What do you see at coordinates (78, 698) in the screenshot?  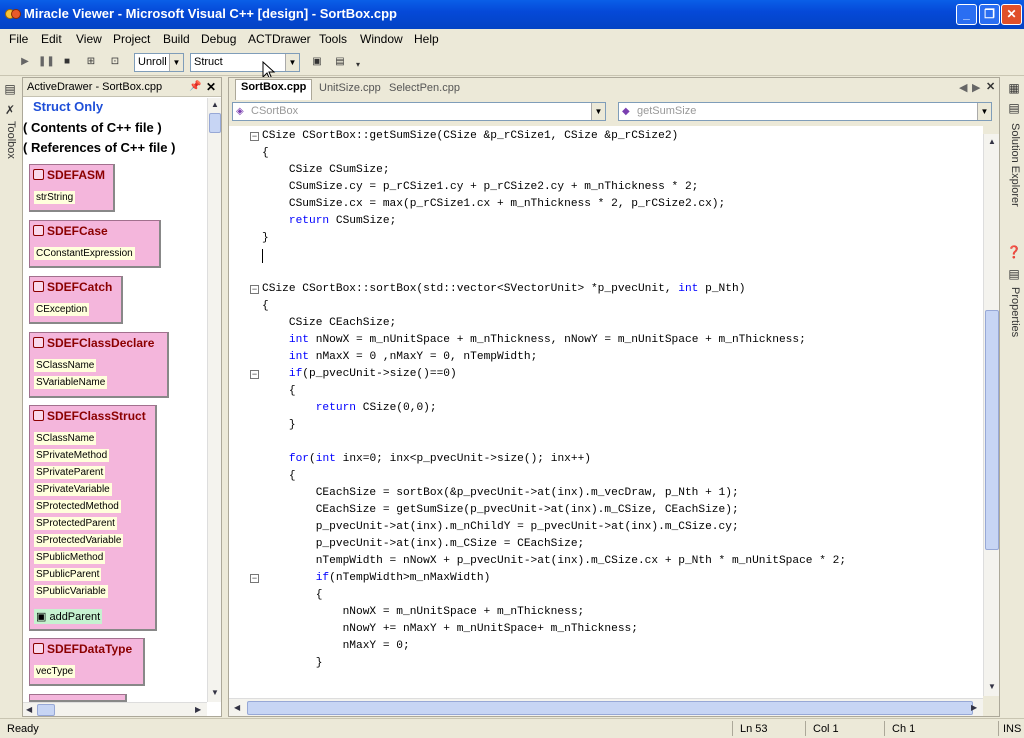 I see `struct-box-partial` at bounding box center [78, 698].